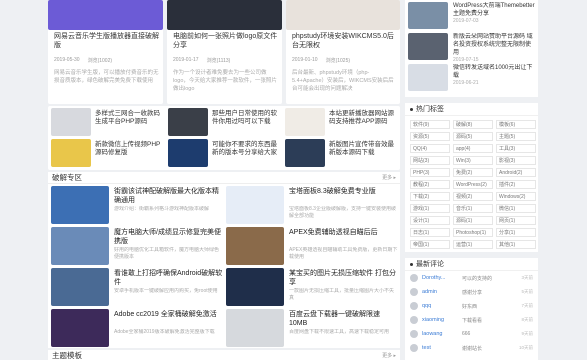 The height and width of the screenshot is (360, 587). What do you see at coordinates (473, 172) in the screenshot?
I see `tag-item: 免费(2)` at bounding box center [473, 172].